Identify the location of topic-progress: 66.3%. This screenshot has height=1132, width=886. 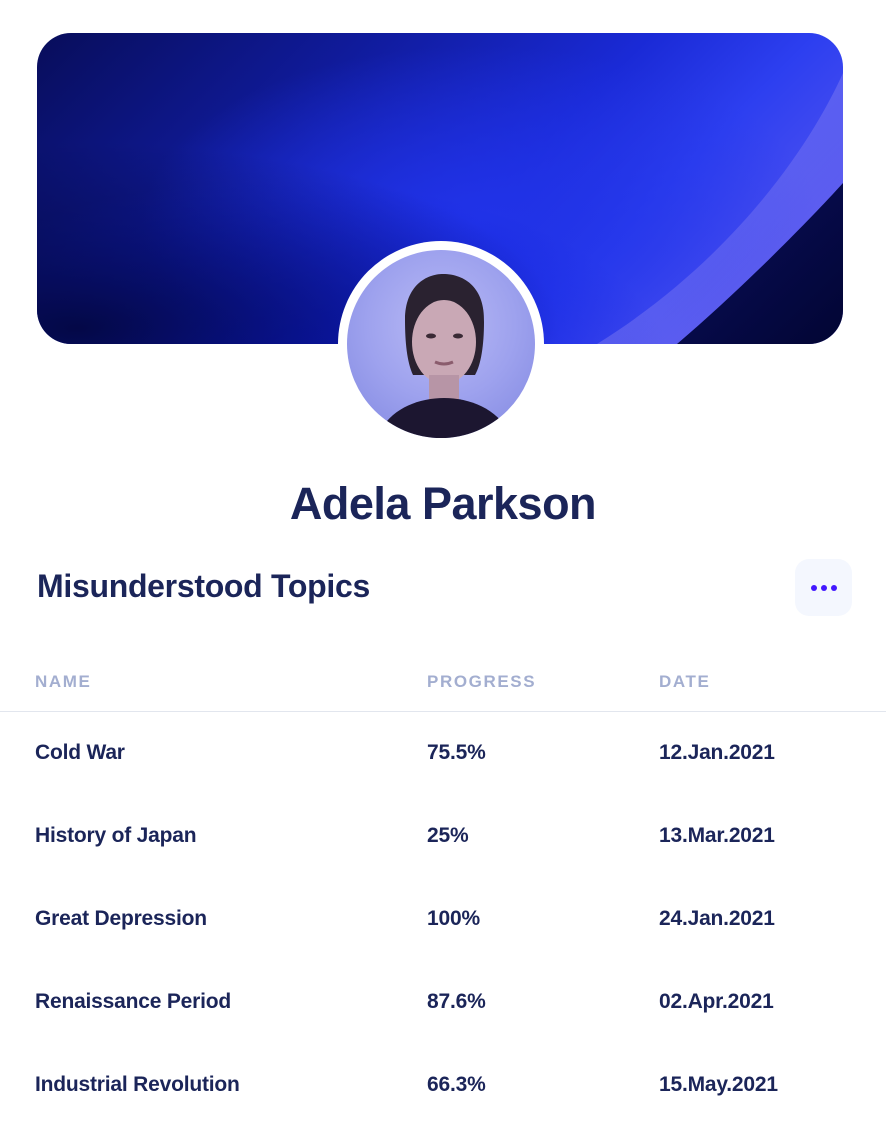
(456, 1084).